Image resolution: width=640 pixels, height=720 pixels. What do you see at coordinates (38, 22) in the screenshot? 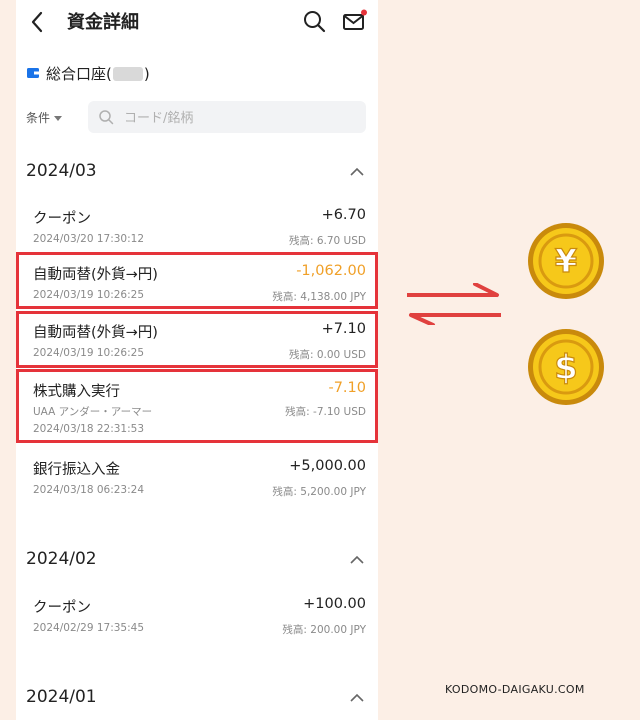
I see `back-arrow-icon` at bounding box center [38, 22].